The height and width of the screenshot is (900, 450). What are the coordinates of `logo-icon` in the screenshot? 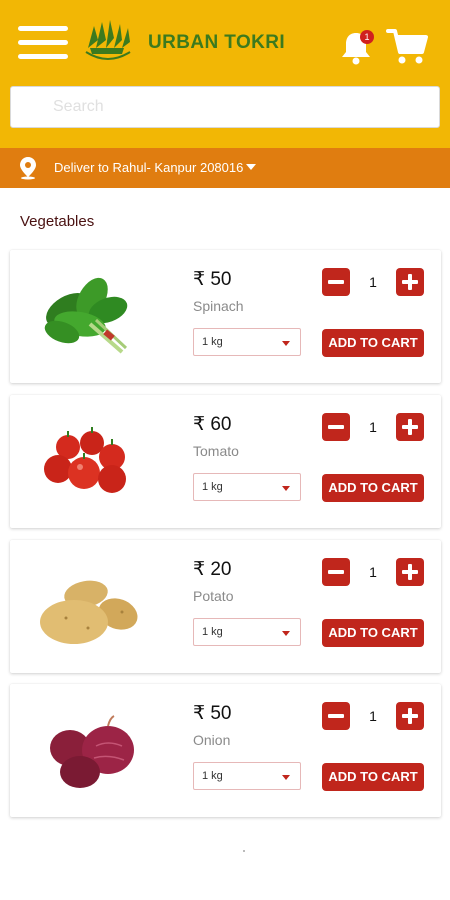 It's located at (108, 40).